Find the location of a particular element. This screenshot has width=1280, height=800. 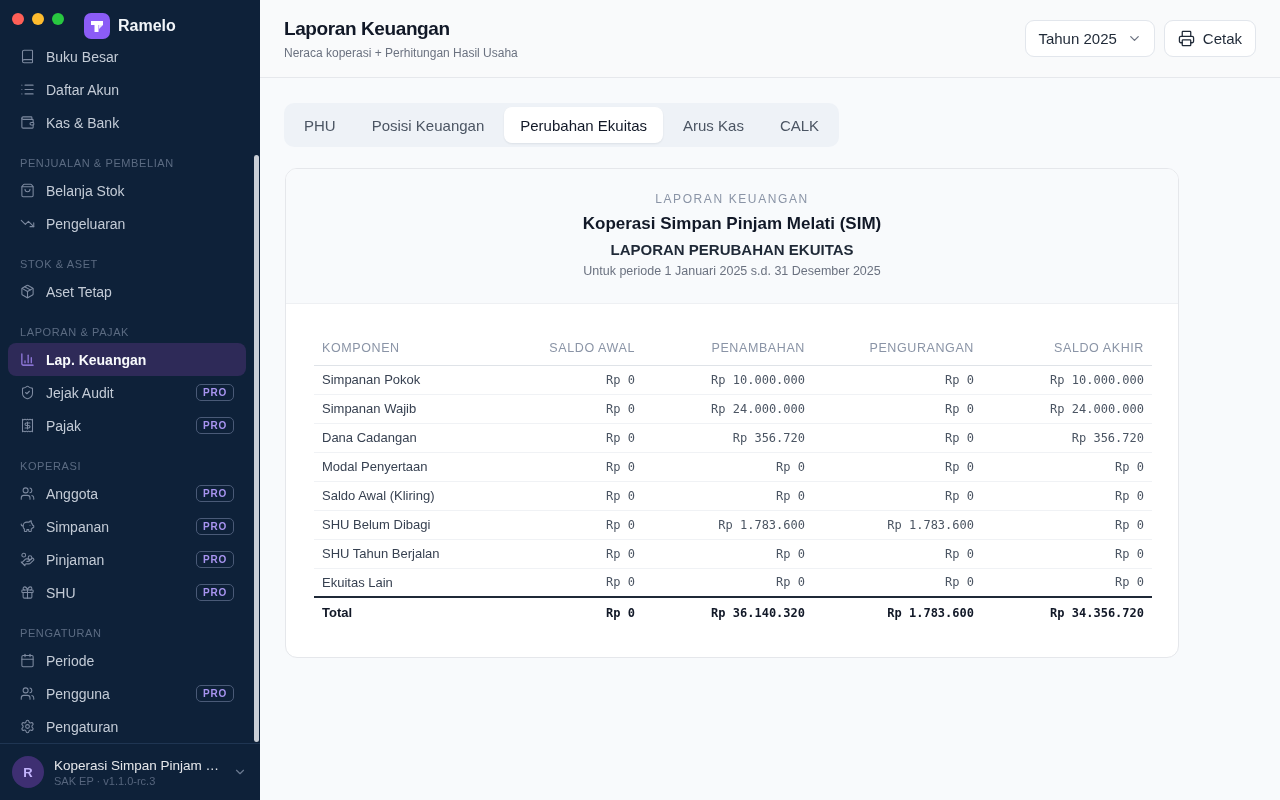

total-cell: Rp 36.140.320 is located at coordinates (728, 612).